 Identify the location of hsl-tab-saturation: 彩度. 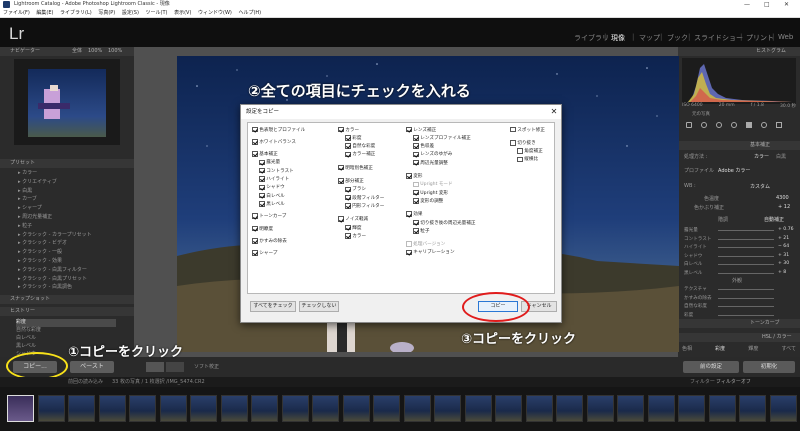
(720, 348).